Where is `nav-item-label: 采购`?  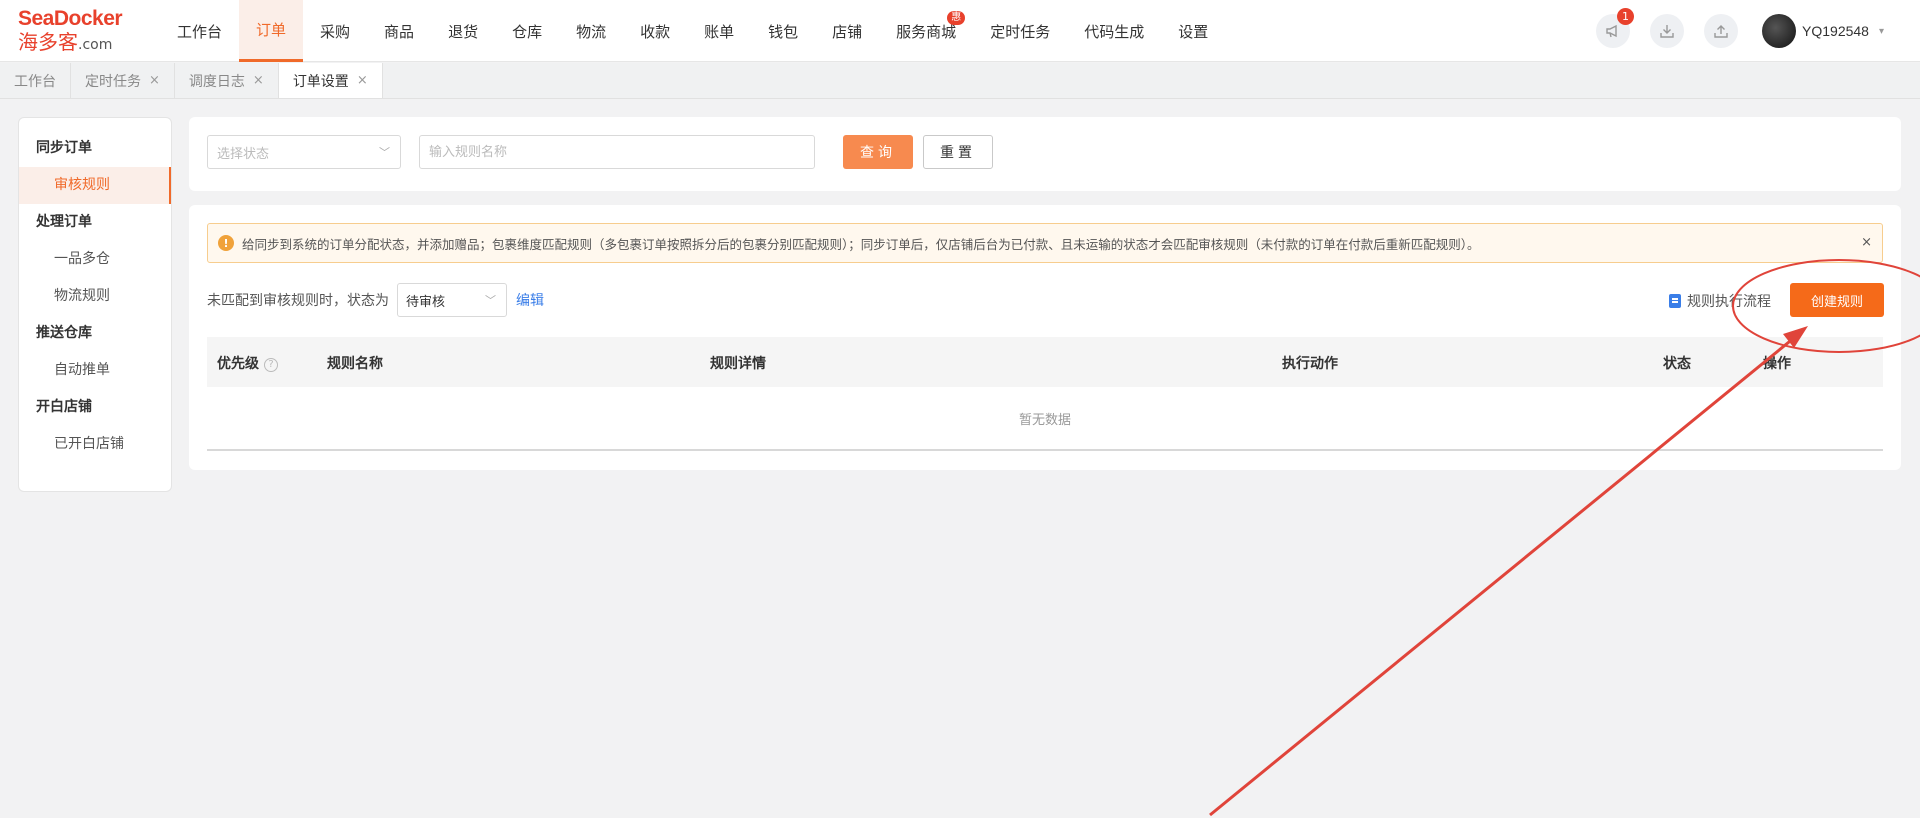
nav-item-label: 采购 is located at coordinates (335, 31).